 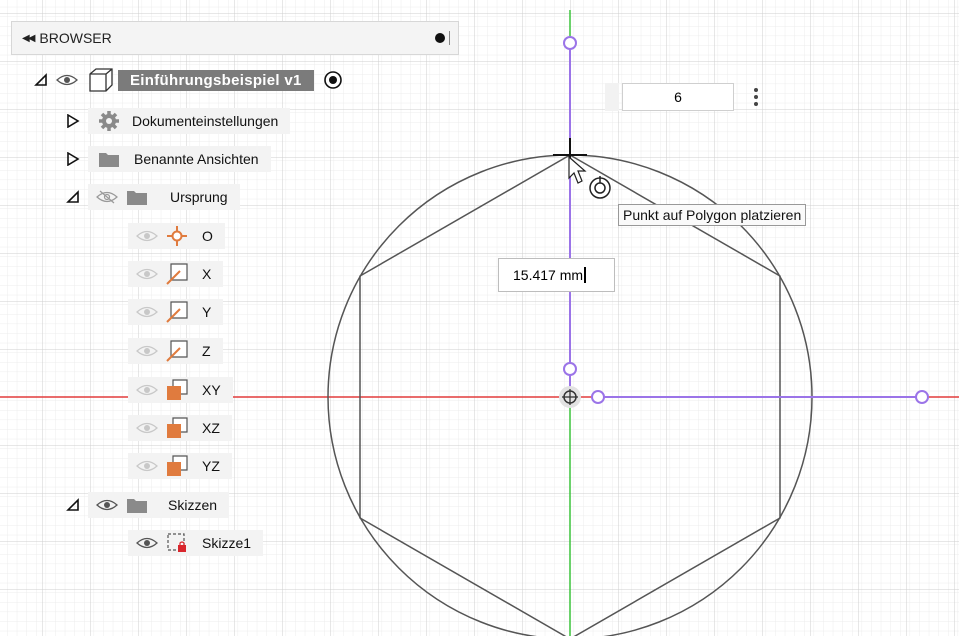 I want to click on browser-item-label: Z, so click(x=206, y=351).